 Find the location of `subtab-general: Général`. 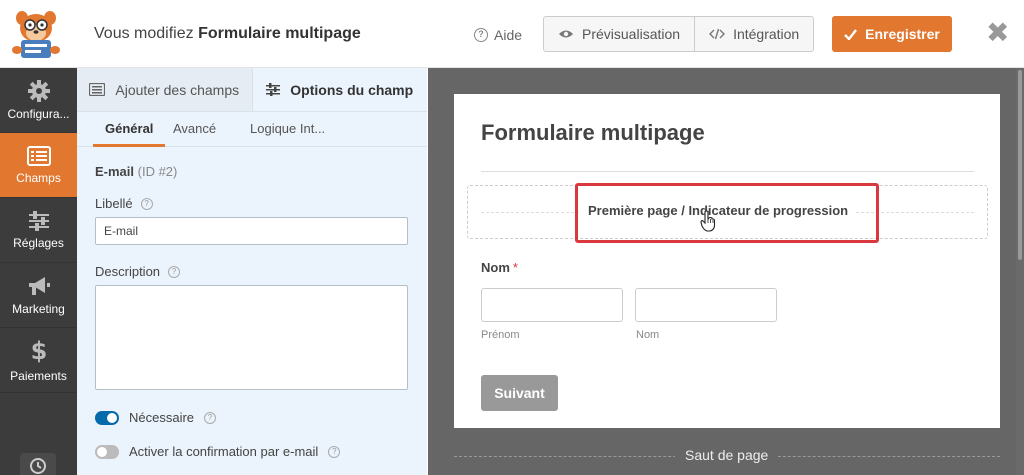

subtab-general: Général is located at coordinates (129, 128).